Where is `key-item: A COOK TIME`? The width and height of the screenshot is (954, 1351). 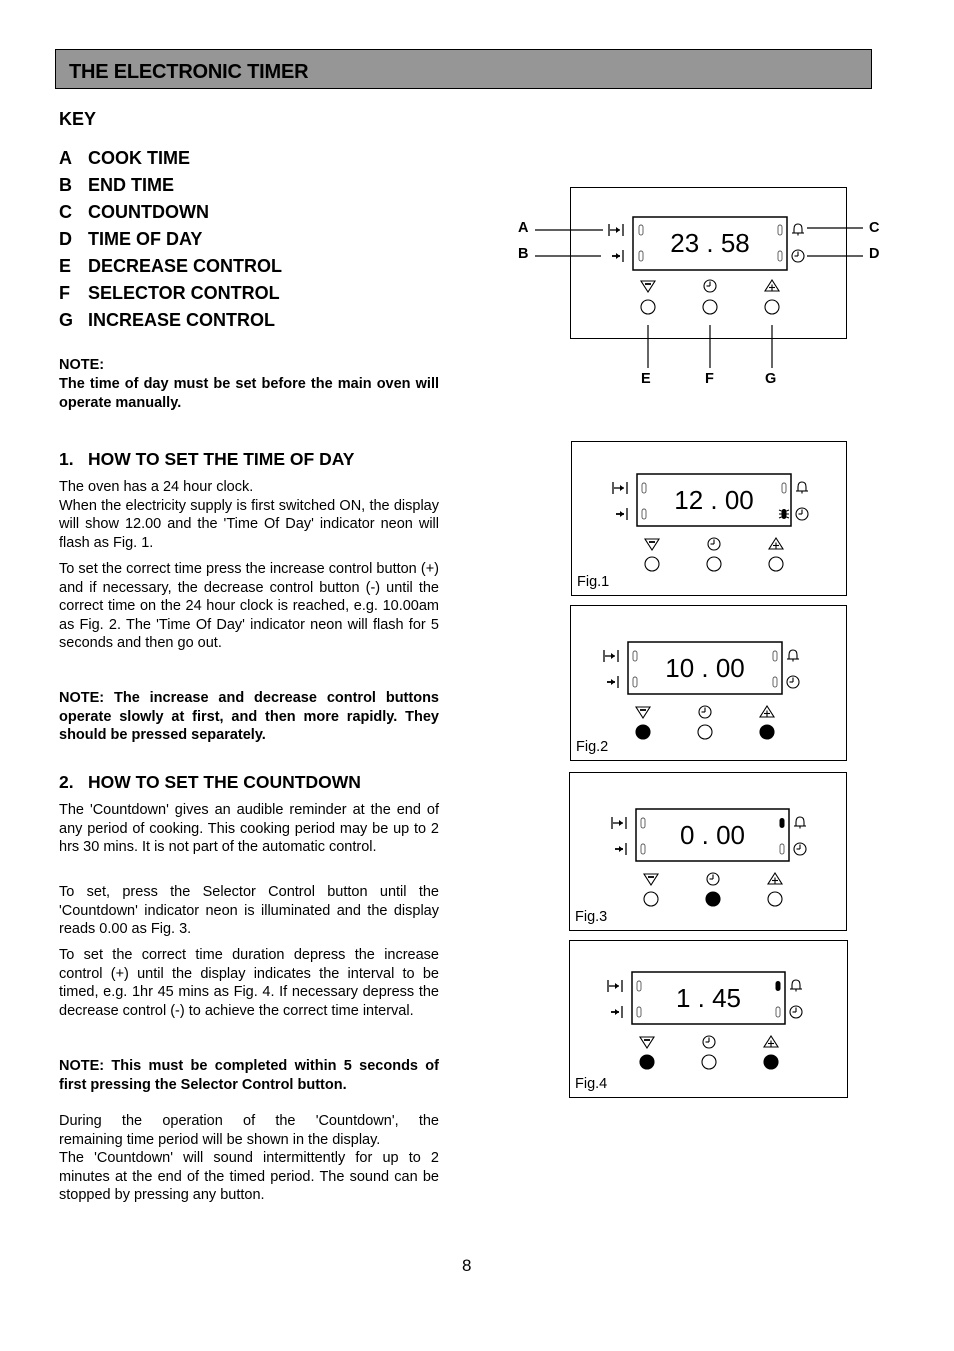 key-item: A COOK TIME is located at coordinates (170, 161).